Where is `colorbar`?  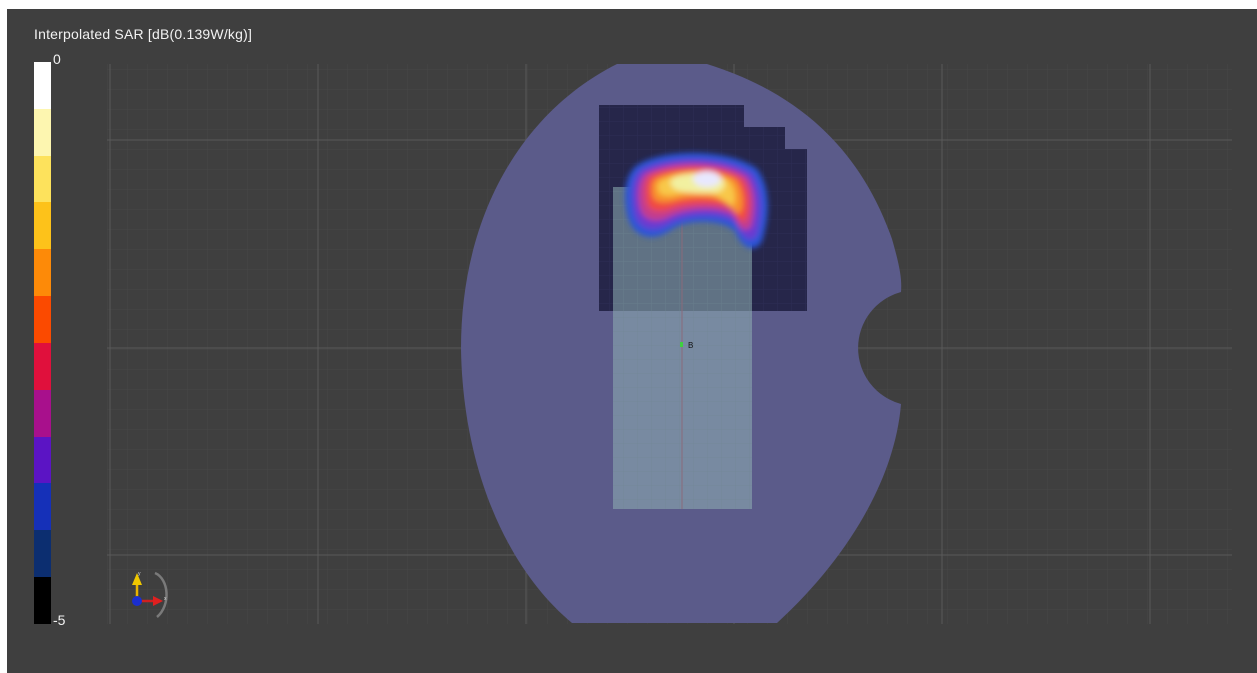 colorbar is located at coordinates (42, 343).